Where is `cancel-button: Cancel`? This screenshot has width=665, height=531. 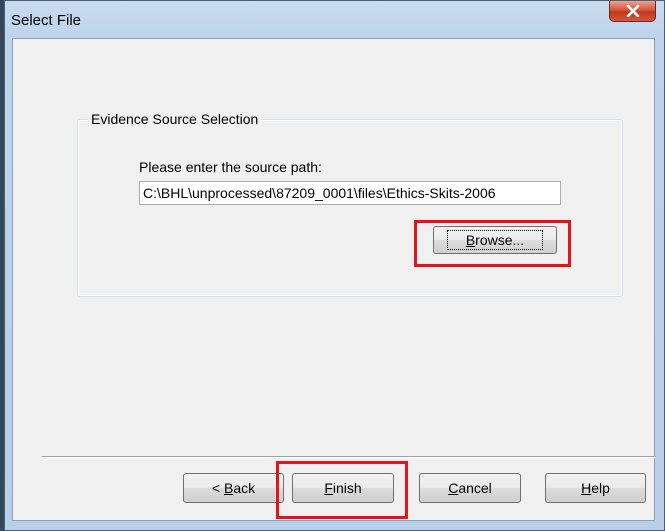
cancel-button: Cancel is located at coordinates (470, 488).